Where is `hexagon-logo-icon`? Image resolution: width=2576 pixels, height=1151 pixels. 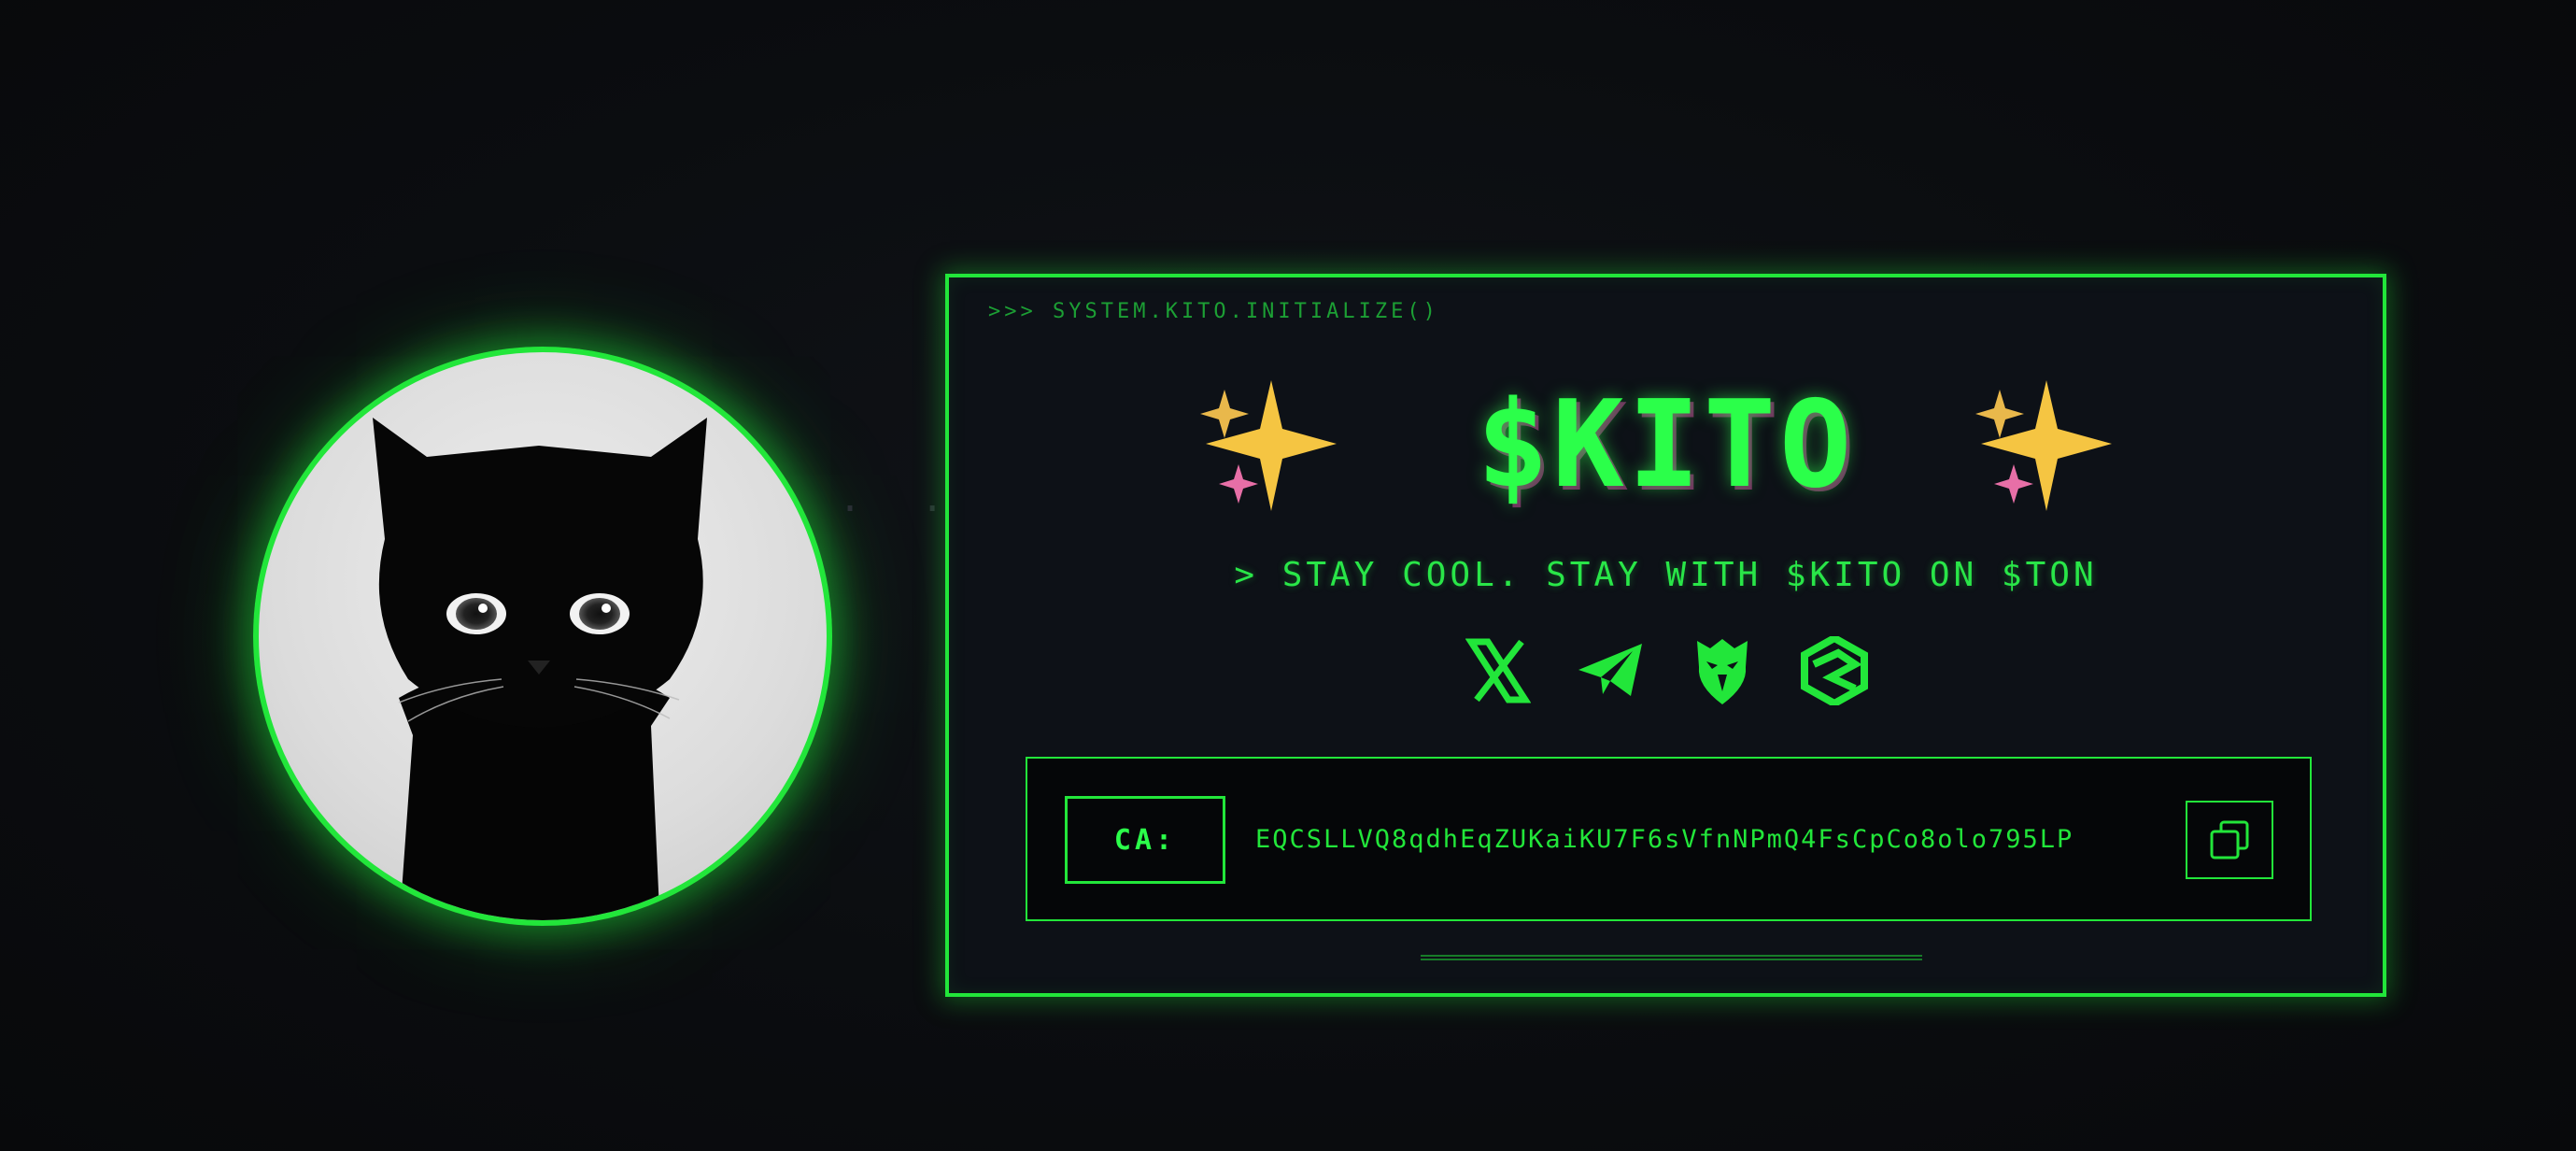
hexagon-logo-icon is located at coordinates (1834, 670).